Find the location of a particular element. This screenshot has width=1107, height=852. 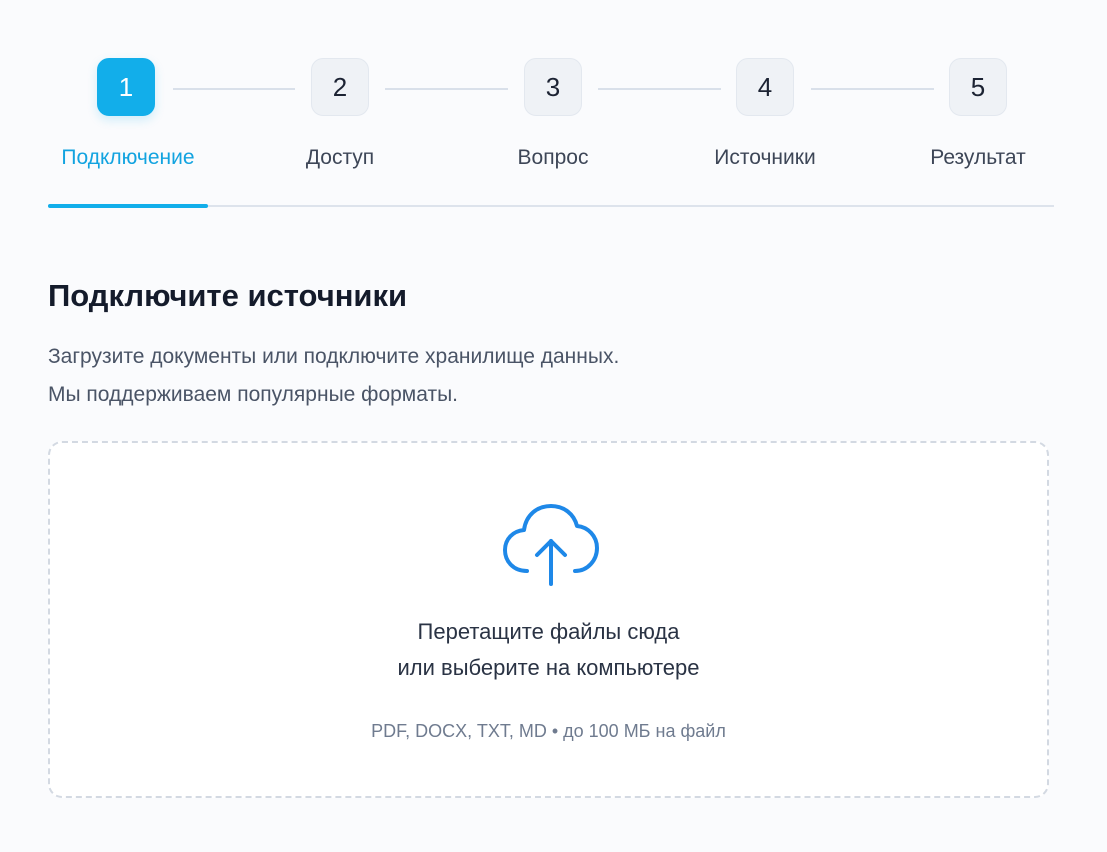

description-line-2: Мы поддерживаем популярные форматы. is located at coordinates (253, 394).